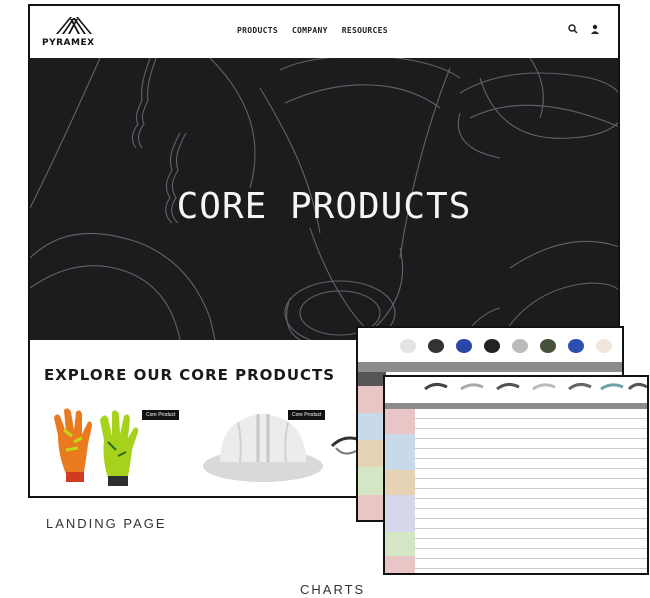 This screenshot has width=650, height=598. I want to click on pyramex-logo: PYRAMEX, so click(74, 33).